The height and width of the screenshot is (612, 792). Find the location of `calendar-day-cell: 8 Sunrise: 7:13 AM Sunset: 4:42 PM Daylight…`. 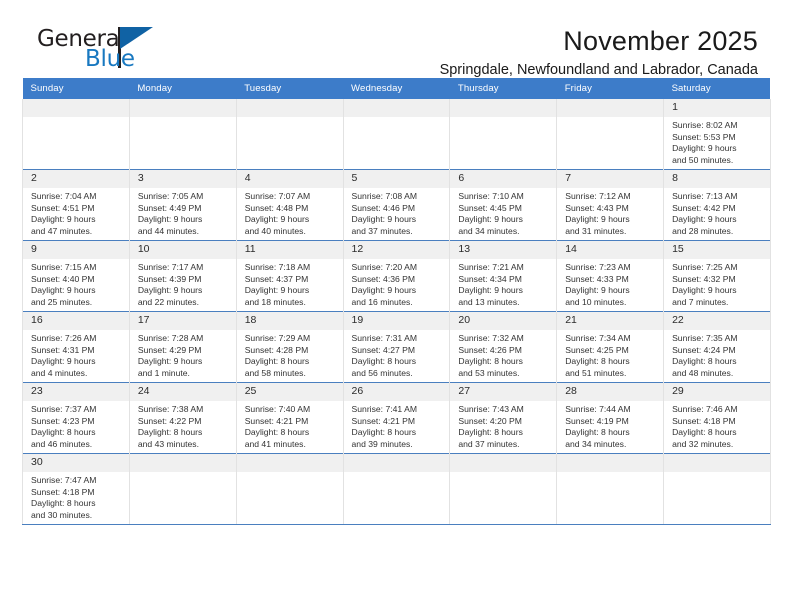

calendar-day-cell: 8 Sunrise: 7:13 AM Sunset: 4:42 PM Daylight… is located at coordinates (717, 205).